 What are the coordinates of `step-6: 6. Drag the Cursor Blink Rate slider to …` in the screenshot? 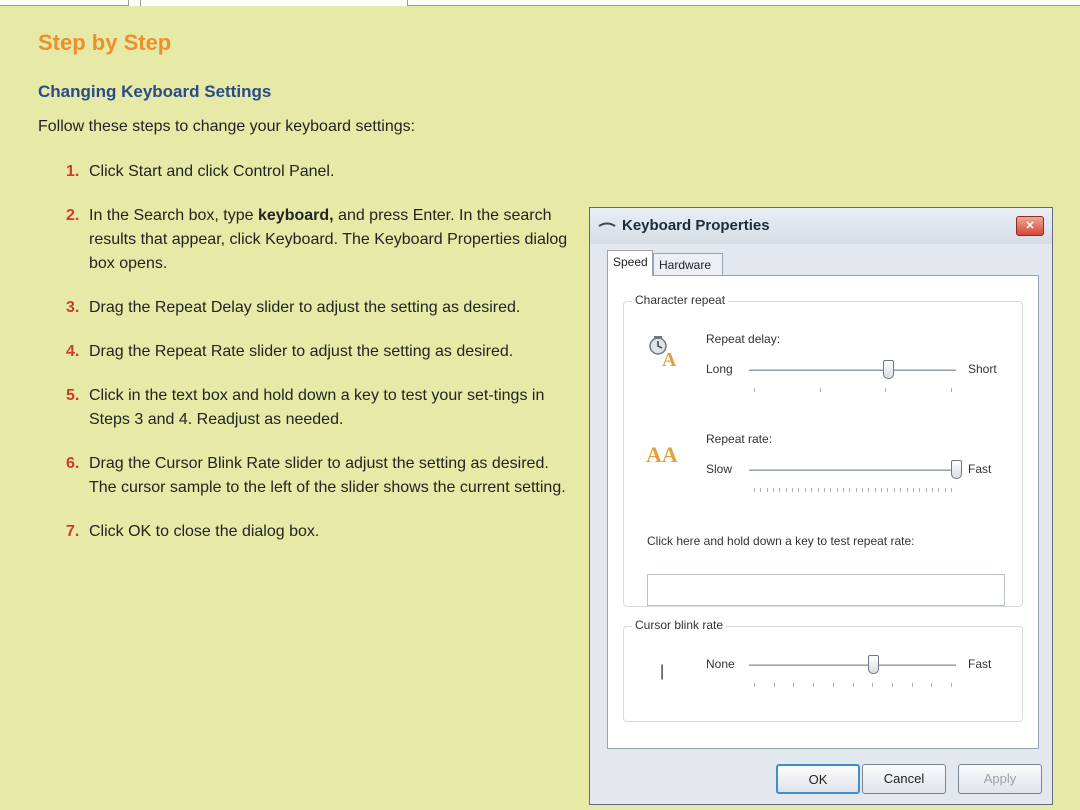 It's located at (323, 476).